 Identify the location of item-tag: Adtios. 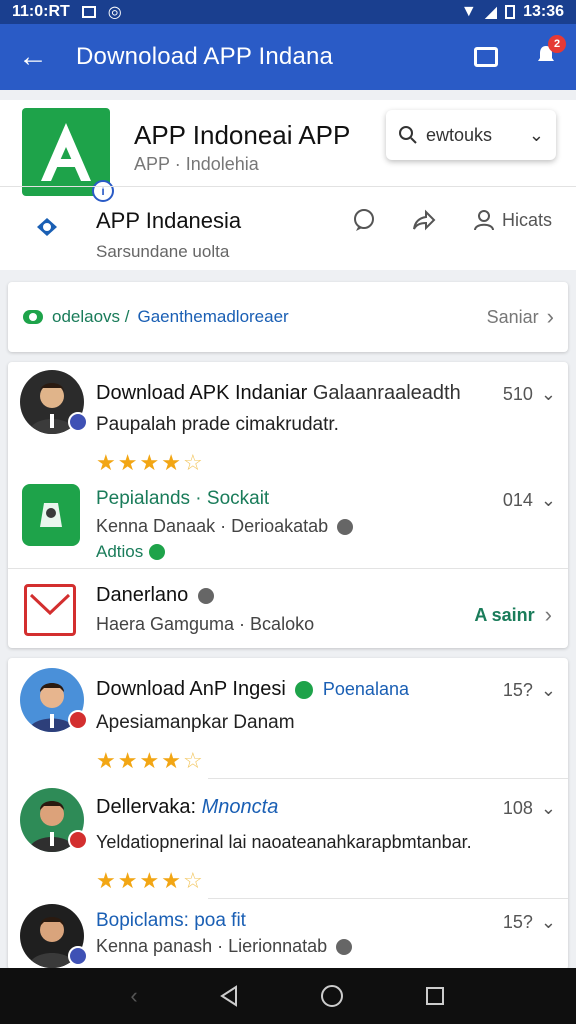
(131, 552).